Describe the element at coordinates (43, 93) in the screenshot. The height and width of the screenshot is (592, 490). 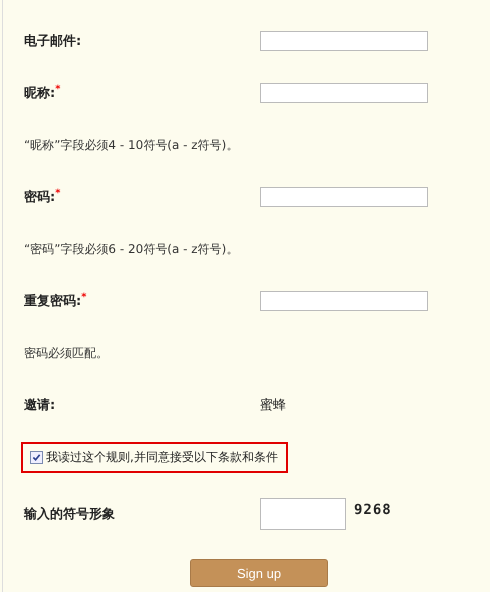
I see `field-label: 昵称:*` at that location.